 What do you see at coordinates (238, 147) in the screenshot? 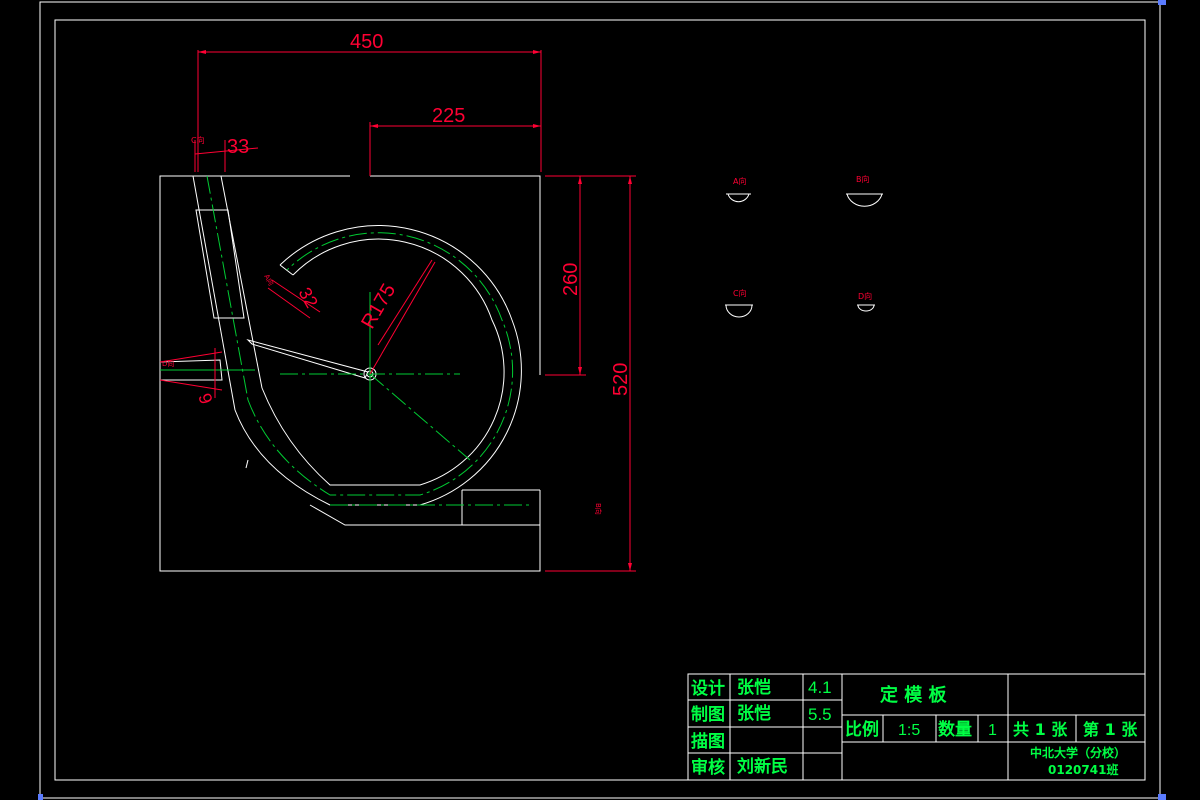
I see `dim-text-33: 33` at bounding box center [238, 147].